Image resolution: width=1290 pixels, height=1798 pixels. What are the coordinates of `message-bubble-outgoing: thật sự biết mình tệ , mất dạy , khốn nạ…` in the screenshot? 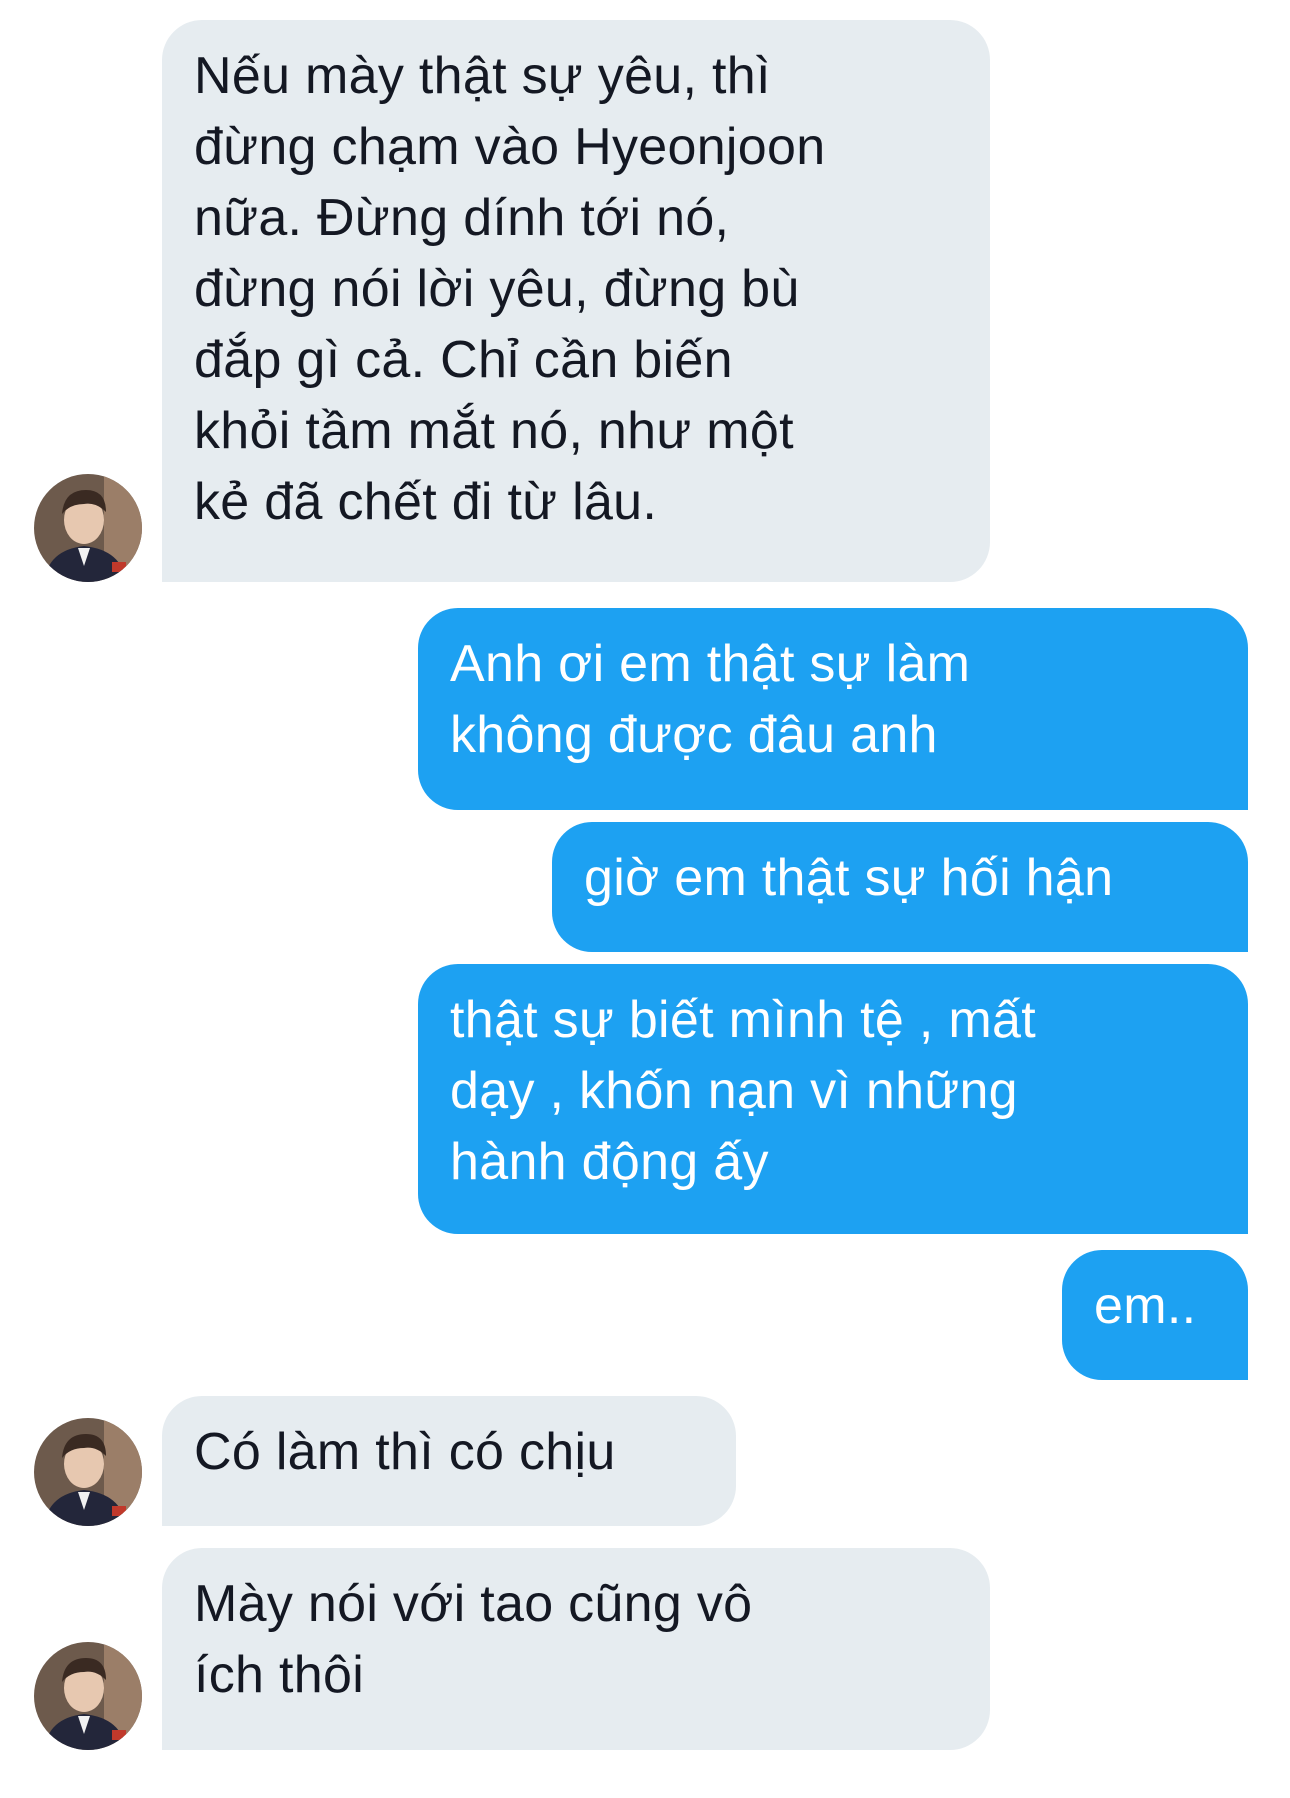 It's located at (833, 1099).